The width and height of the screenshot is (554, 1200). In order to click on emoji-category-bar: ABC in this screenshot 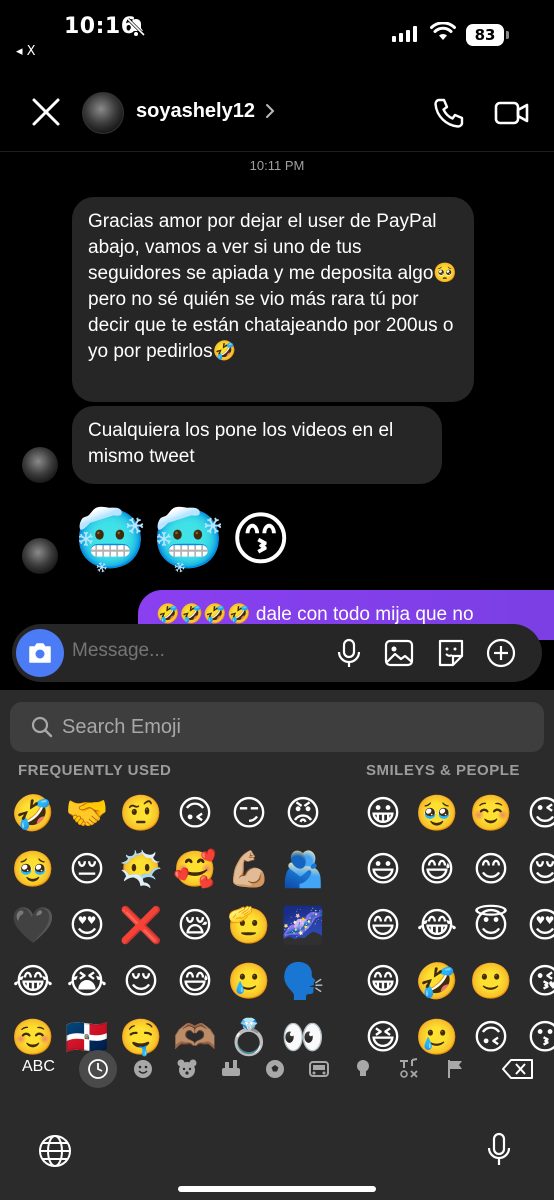, I will do `click(277, 1069)`.